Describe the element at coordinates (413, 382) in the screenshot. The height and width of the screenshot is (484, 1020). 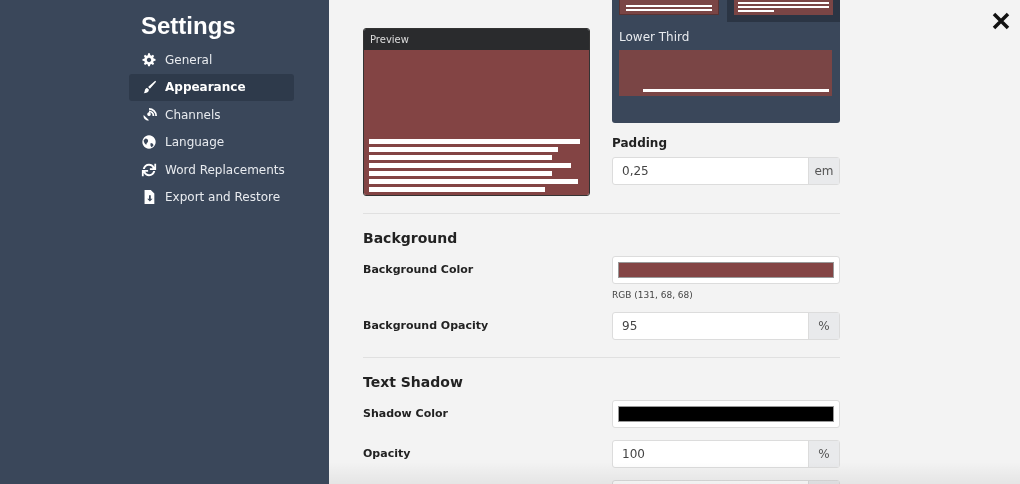
I see `section-heading: Text Shadow` at that location.